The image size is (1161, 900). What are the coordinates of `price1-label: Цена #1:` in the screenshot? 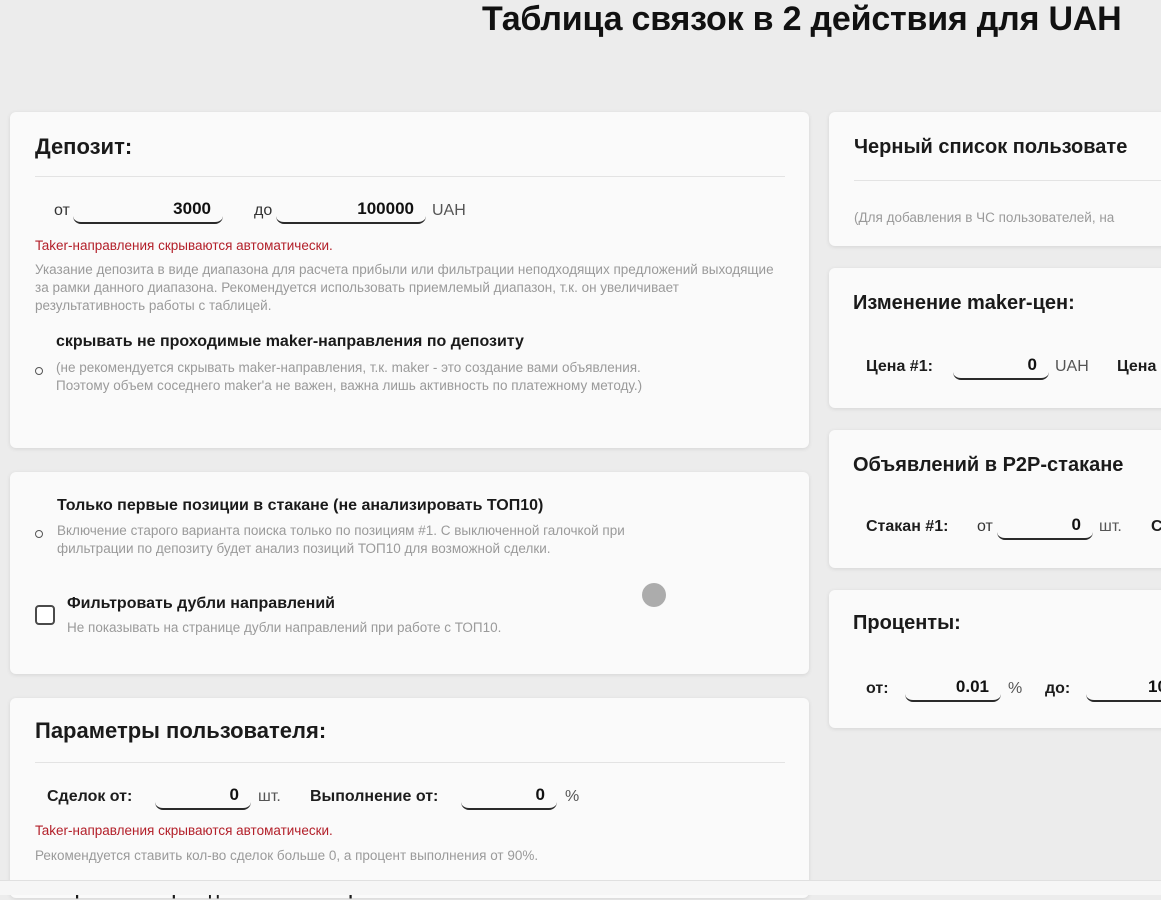 It's located at (899, 366).